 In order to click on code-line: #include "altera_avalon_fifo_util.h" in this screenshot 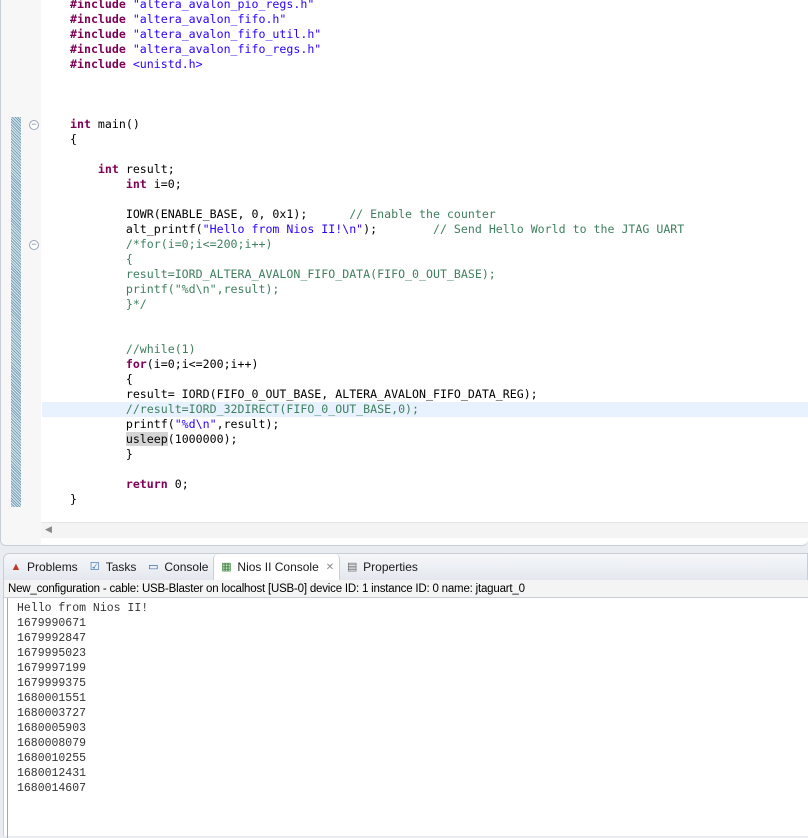, I will do `click(363, 34)`.